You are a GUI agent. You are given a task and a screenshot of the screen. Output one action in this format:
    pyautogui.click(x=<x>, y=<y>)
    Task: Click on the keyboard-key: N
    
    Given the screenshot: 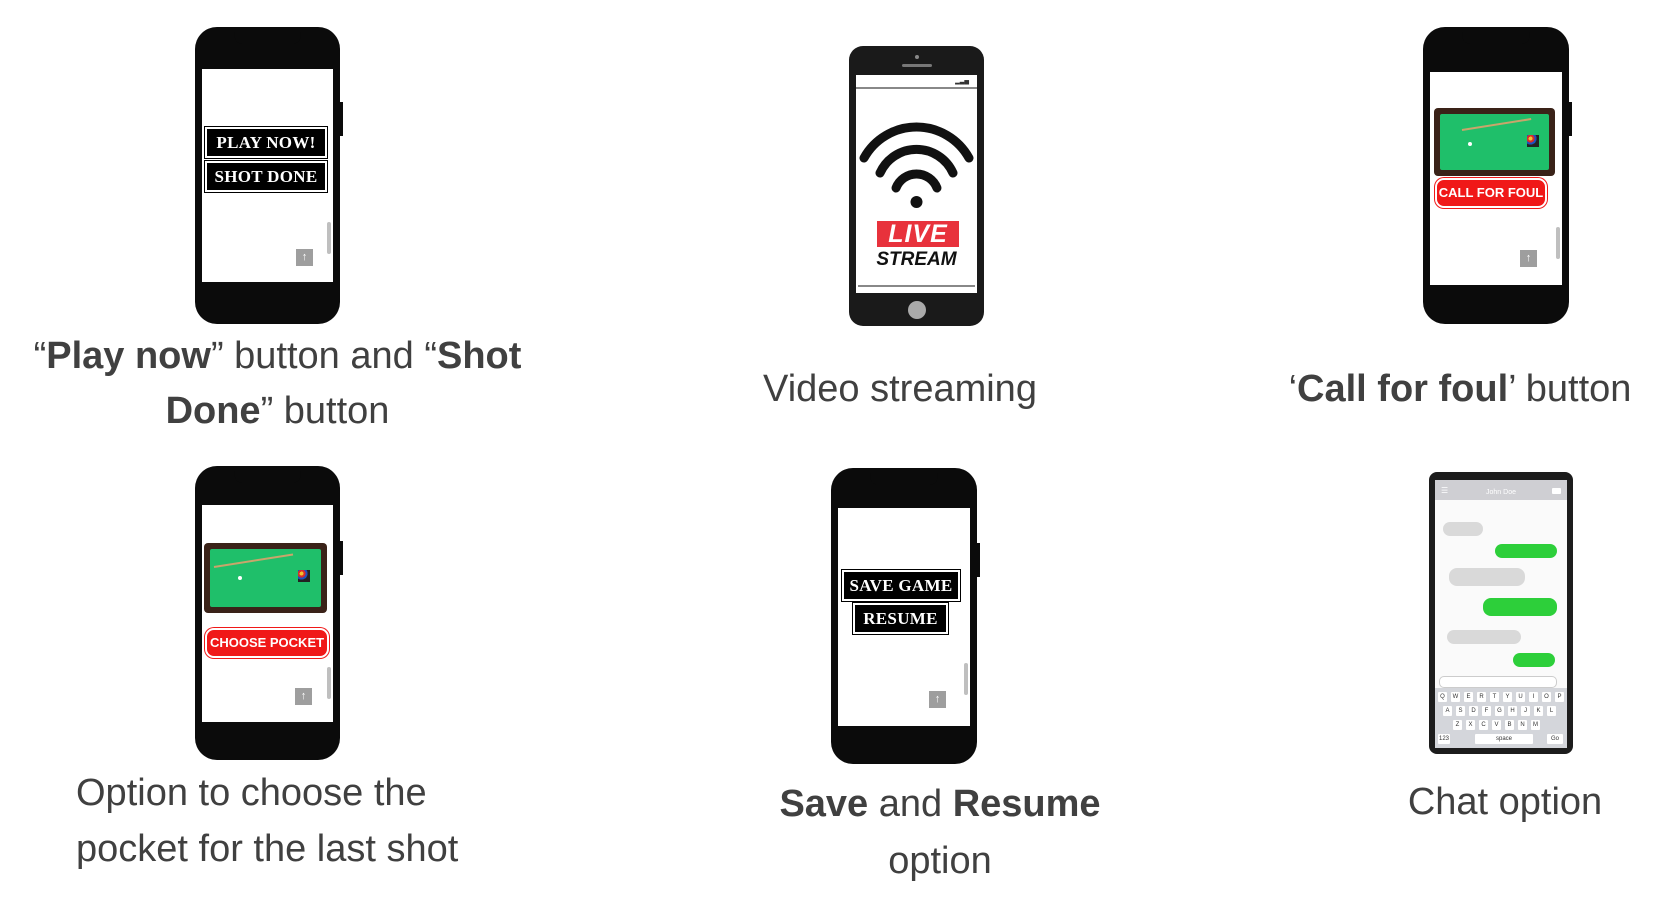 What is the action you would take?
    pyautogui.click(x=1522, y=725)
    